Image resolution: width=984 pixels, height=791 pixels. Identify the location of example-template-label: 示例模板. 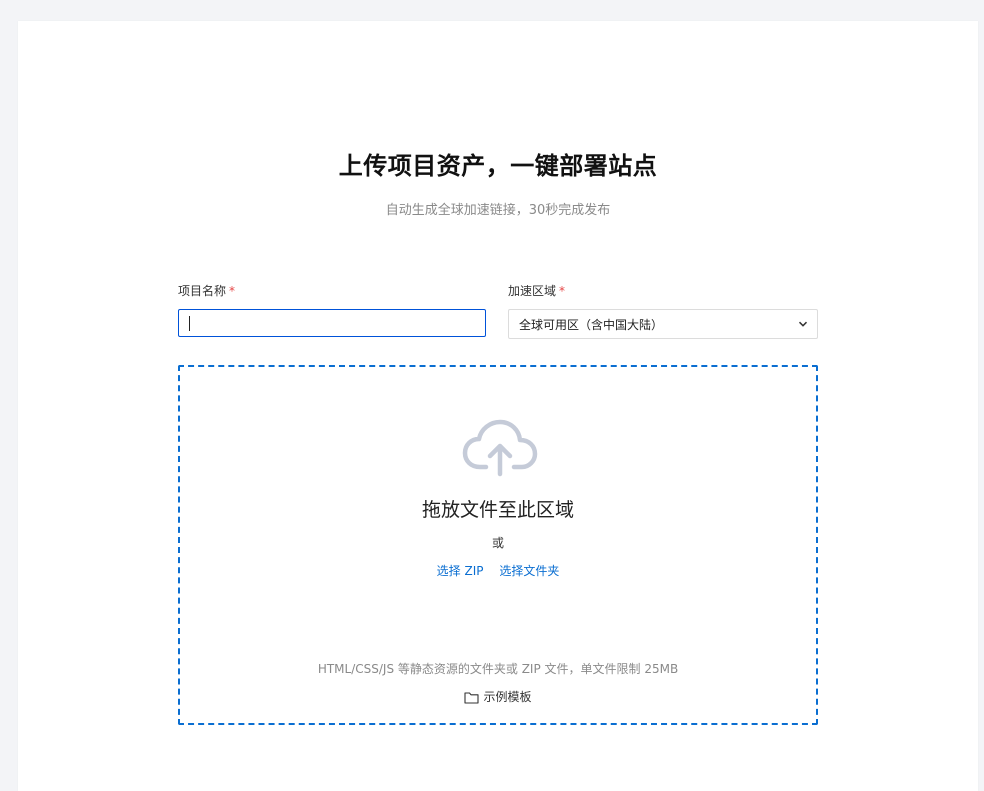
(507, 697).